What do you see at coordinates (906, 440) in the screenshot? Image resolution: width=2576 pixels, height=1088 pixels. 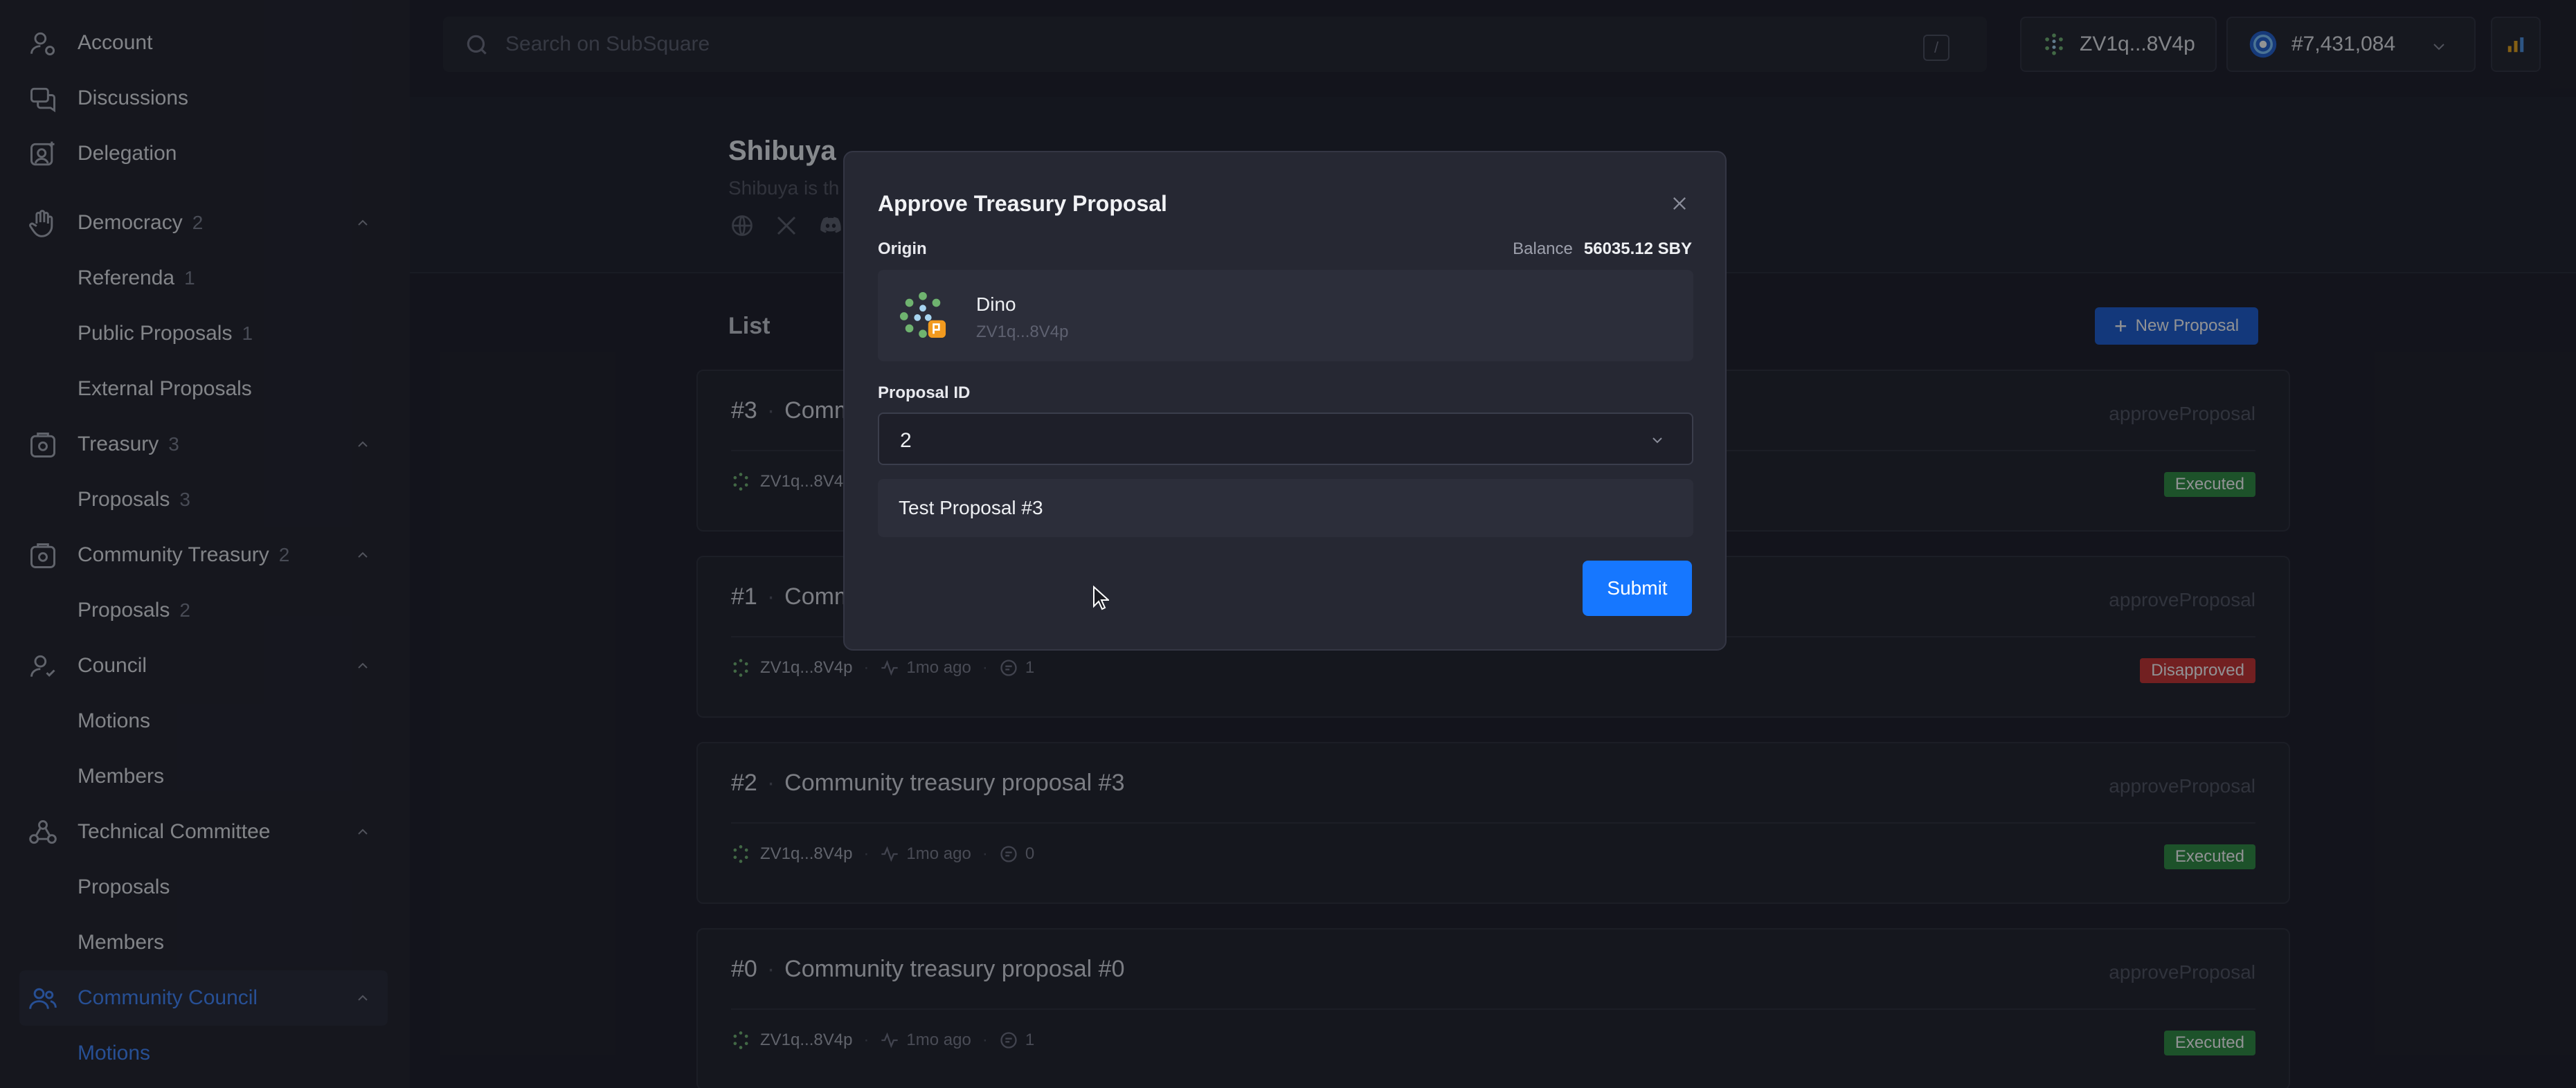 I see `proposal-id-value: 2` at bounding box center [906, 440].